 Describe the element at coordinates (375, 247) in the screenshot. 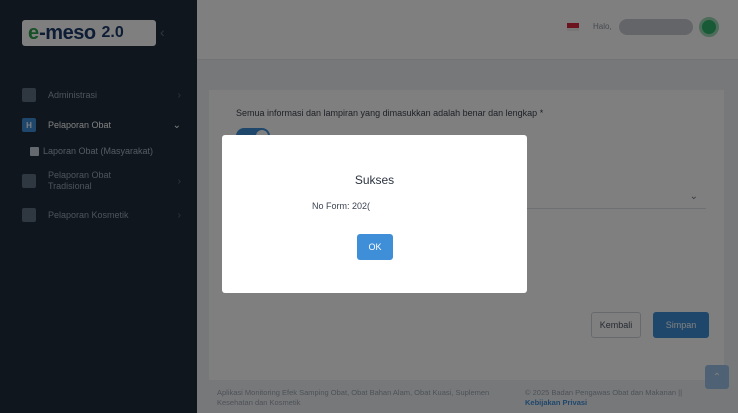

I see `ok-button: OK` at that location.